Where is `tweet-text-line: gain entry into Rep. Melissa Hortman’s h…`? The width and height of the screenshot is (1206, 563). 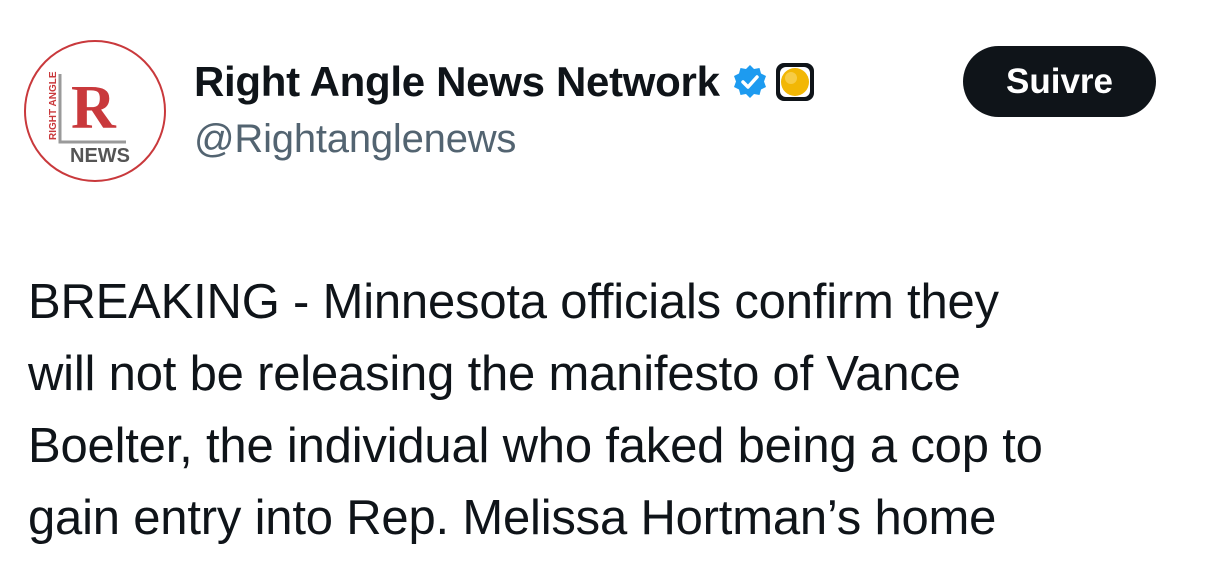
tweet-text-line: gain entry into Rep. Melissa Hortman’s h… is located at coordinates (512, 518).